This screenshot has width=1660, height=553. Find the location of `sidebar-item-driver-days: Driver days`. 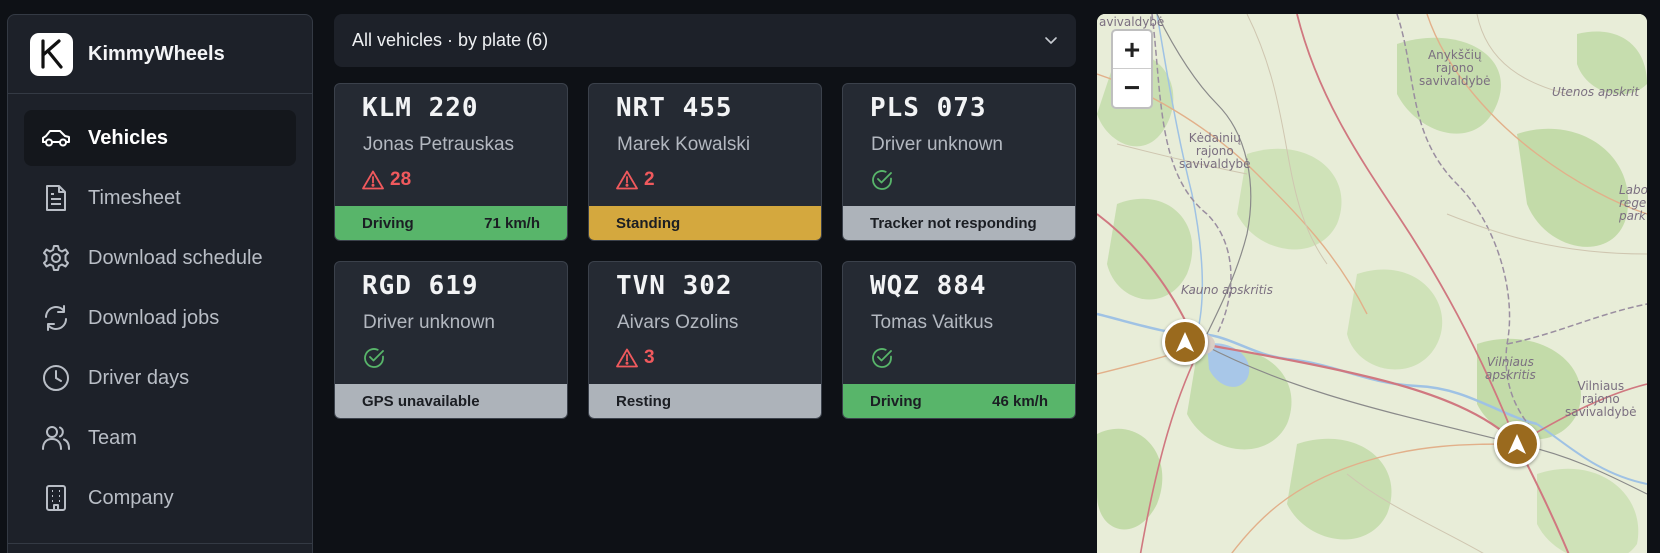

sidebar-item-driver-days: Driver days is located at coordinates (160, 378).